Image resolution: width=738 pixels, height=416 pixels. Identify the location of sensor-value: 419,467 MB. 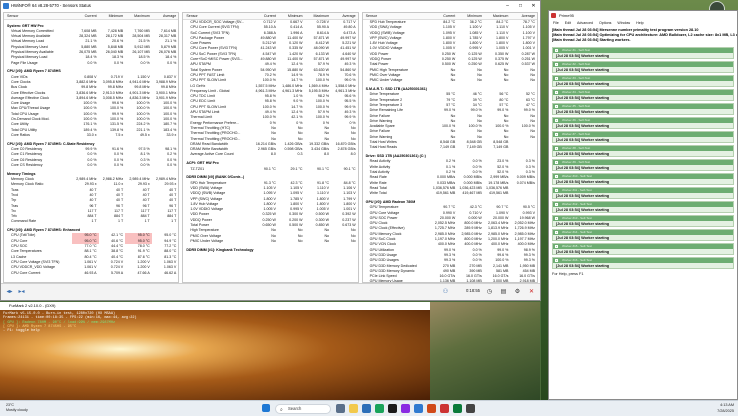
(472, 193).